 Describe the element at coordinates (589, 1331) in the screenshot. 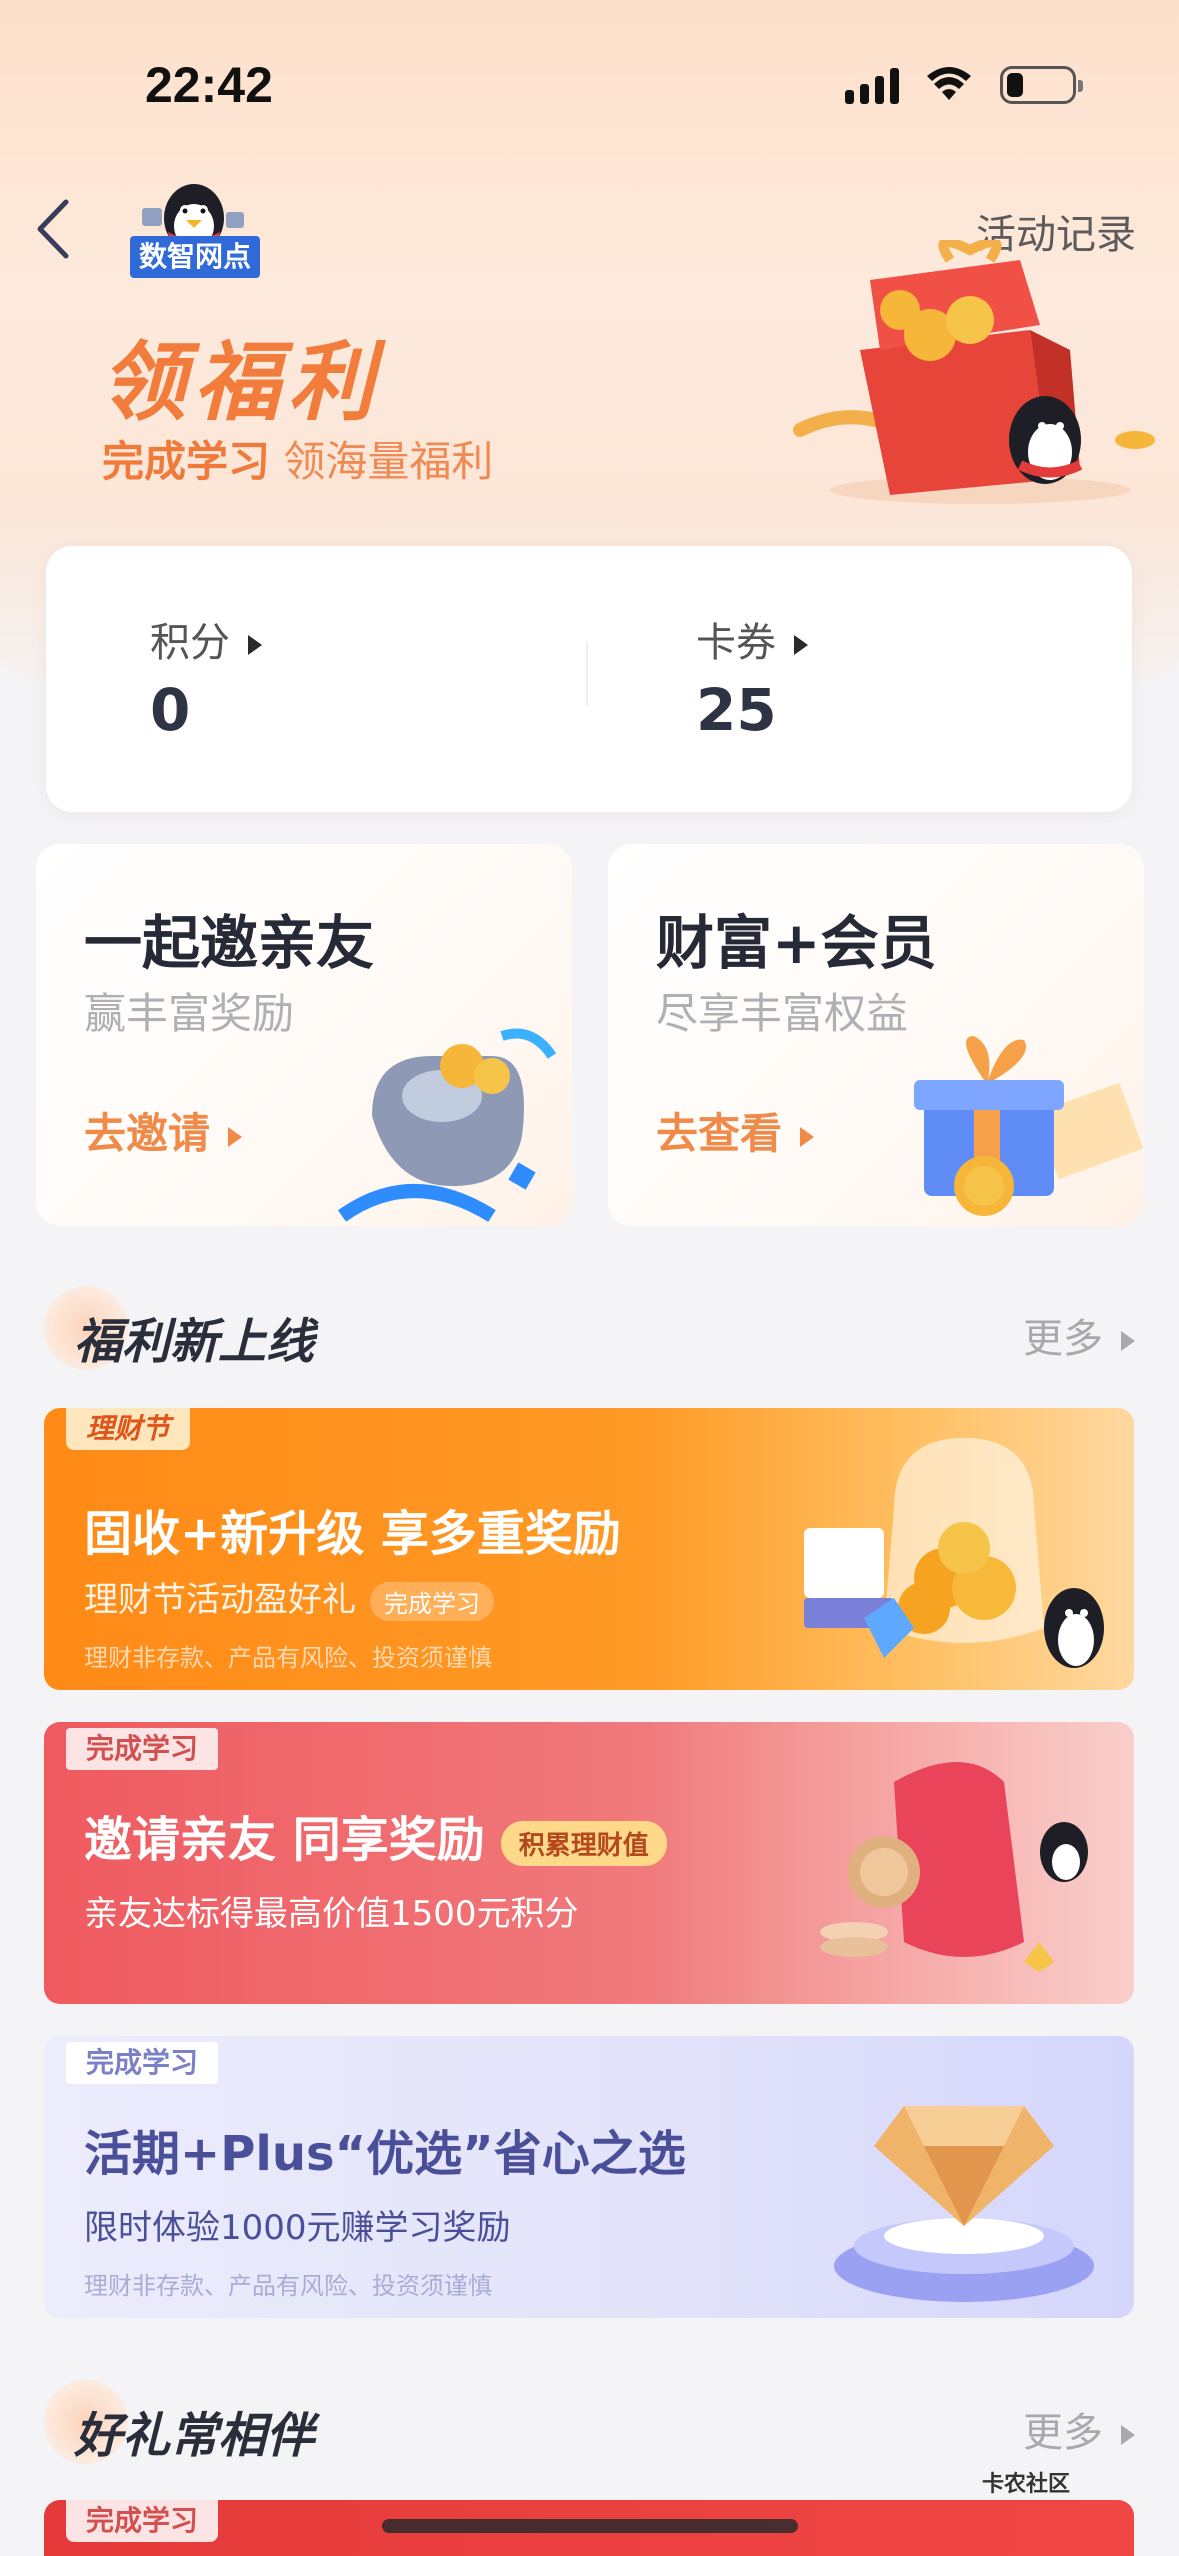

I see `section-new-welfare: 福利新上线 更多` at that location.